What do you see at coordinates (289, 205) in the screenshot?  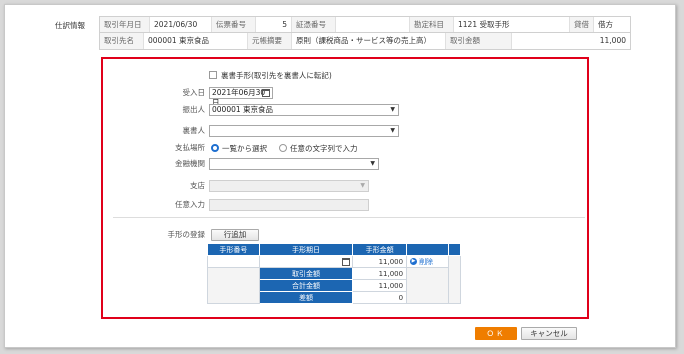 I see `free-input-field` at bounding box center [289, 205].